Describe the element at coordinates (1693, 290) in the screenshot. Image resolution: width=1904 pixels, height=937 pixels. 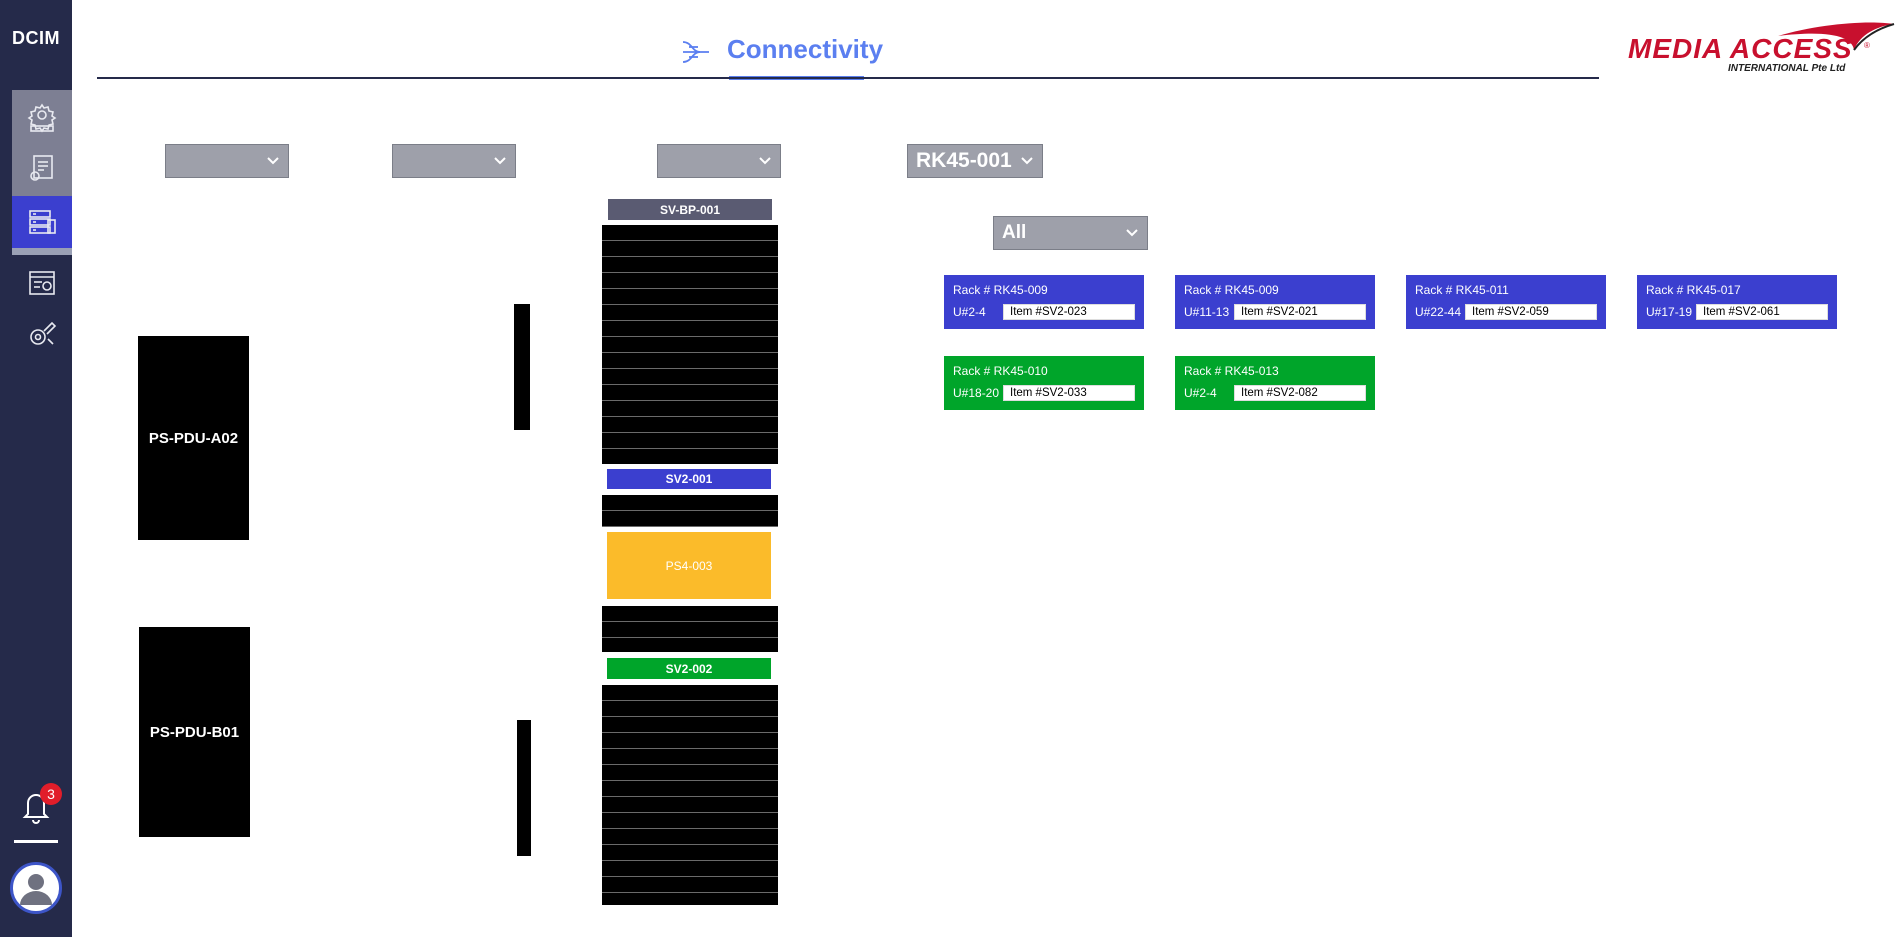
I see `card-rack-label: Rack # RK45-017` at that location.